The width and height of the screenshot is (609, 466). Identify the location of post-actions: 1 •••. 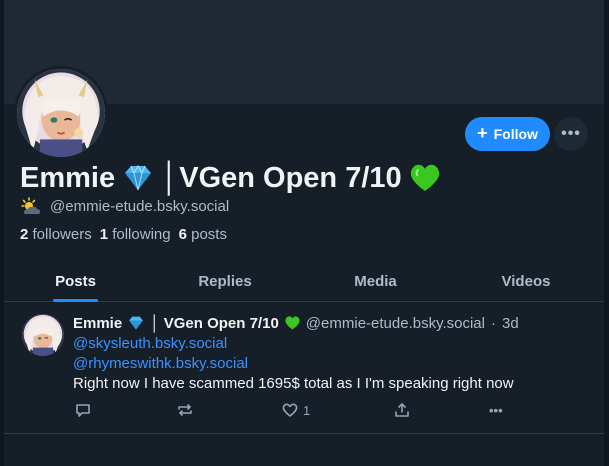
(293, 410).